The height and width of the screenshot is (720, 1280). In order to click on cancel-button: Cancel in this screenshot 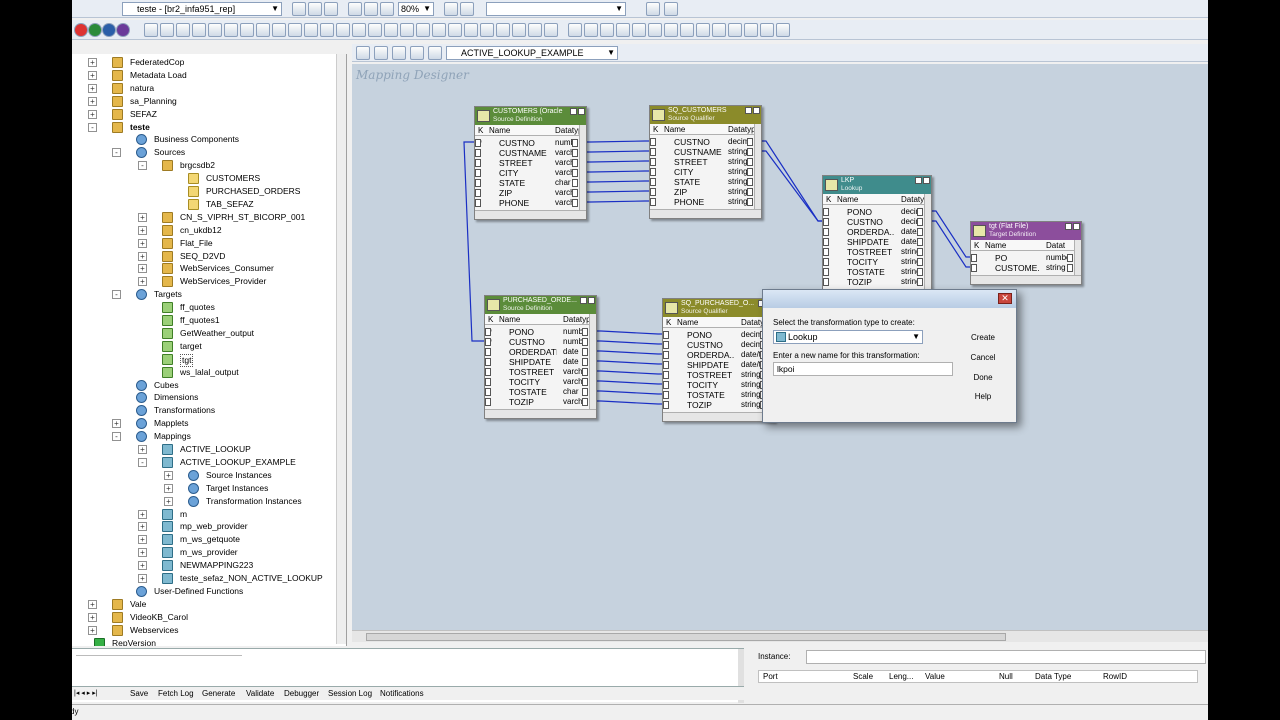, I will do `click(983, 358)`.